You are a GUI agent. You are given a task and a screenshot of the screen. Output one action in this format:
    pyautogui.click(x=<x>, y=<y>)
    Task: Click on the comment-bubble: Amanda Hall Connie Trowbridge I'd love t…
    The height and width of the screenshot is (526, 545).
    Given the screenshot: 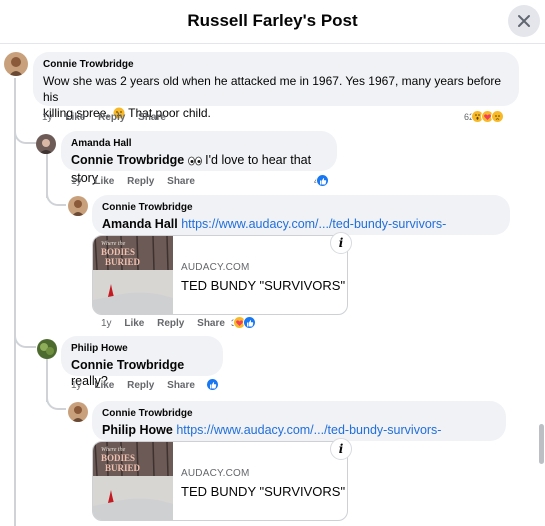 What is the action you would take?
    pyautogui.click(x=199, y=158)
    